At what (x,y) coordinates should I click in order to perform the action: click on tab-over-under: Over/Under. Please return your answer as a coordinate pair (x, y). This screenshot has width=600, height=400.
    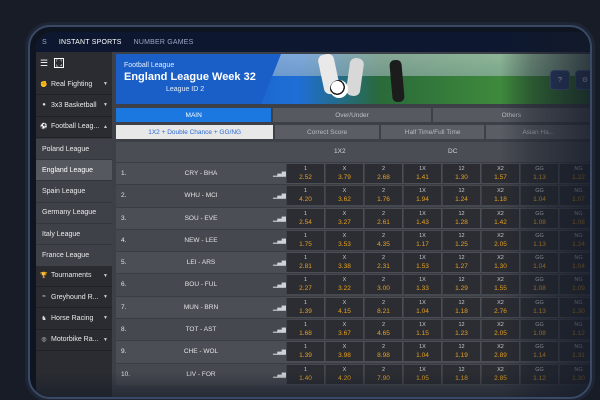
    Looking at the image, I should click on (352, 115).